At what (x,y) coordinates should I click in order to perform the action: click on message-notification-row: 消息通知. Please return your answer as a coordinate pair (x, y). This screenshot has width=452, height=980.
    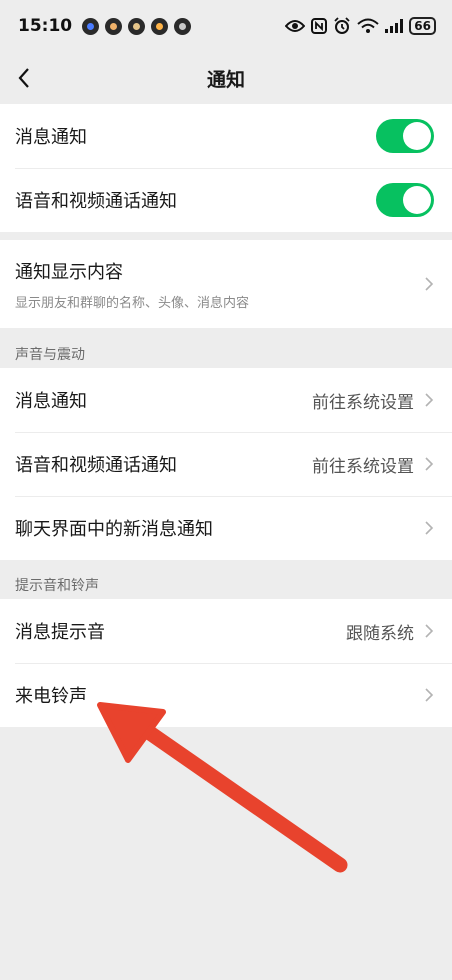
    Looking at the image, I should click on (226, 136).